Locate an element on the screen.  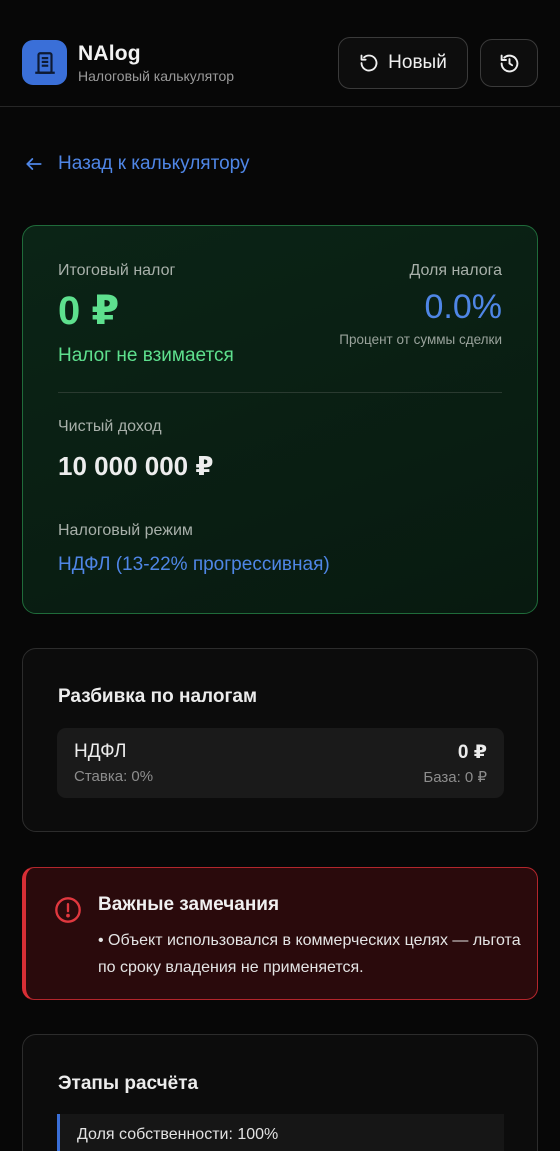
tax-regime-label: Налоговый режим is located at coordinates (125, 530).